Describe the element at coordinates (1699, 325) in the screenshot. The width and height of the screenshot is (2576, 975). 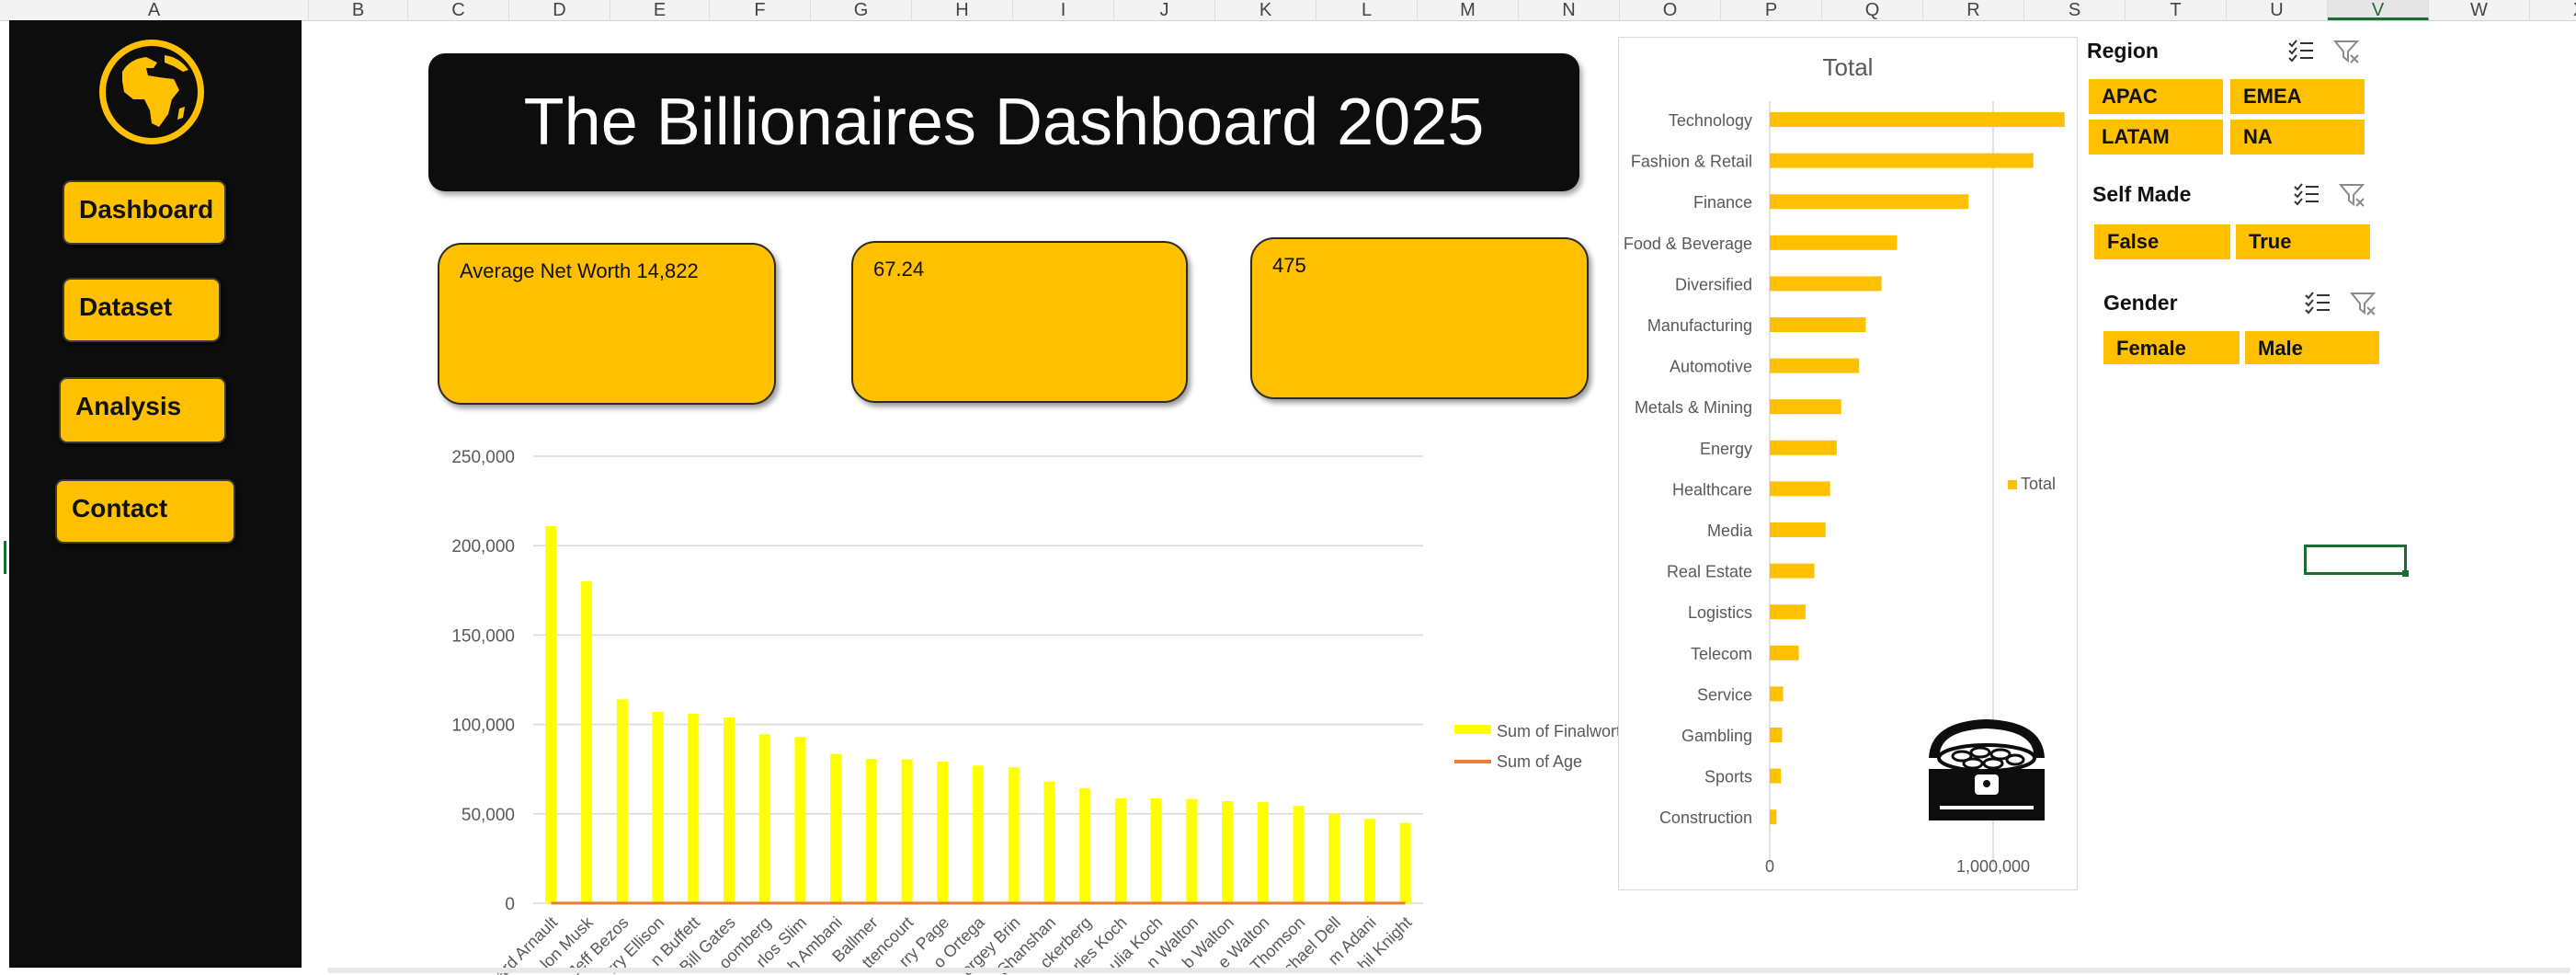
I see `y-category-label: Manufacturing` at that location.